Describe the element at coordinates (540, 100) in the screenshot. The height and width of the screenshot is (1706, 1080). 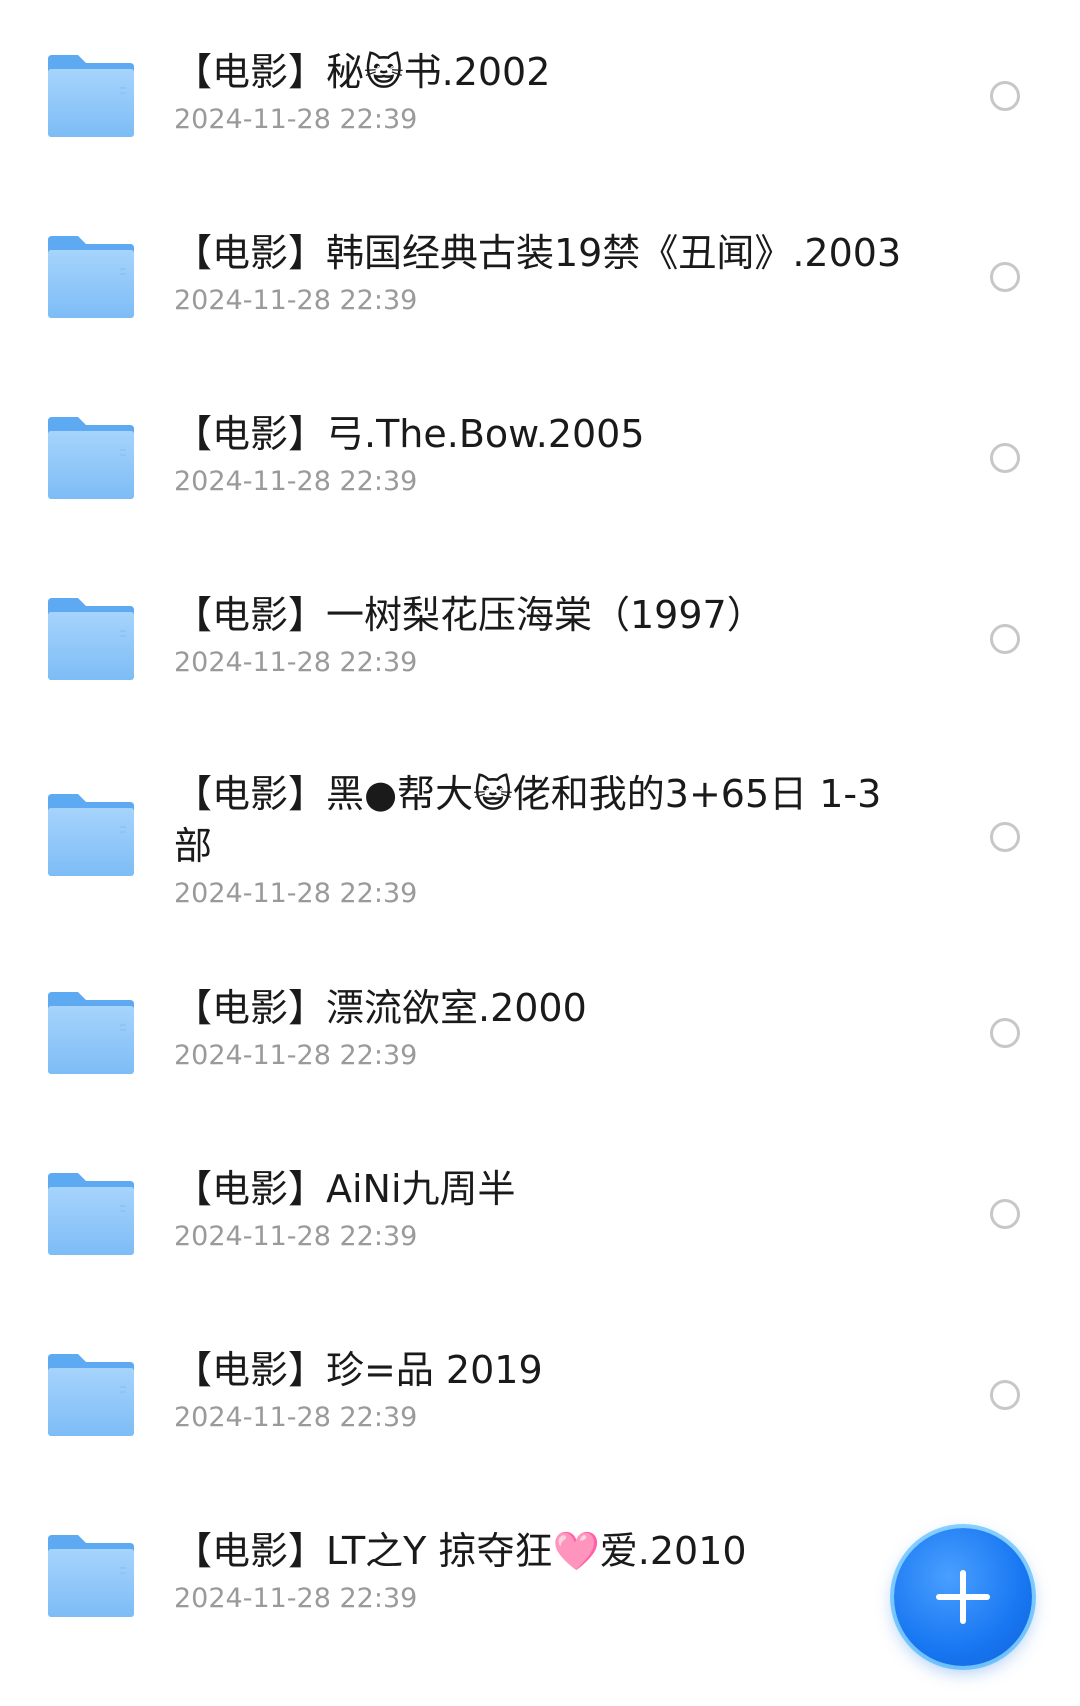
I see `file-row: 【电影】秘😺书.2002 2024-11-28 22:39` at that location.